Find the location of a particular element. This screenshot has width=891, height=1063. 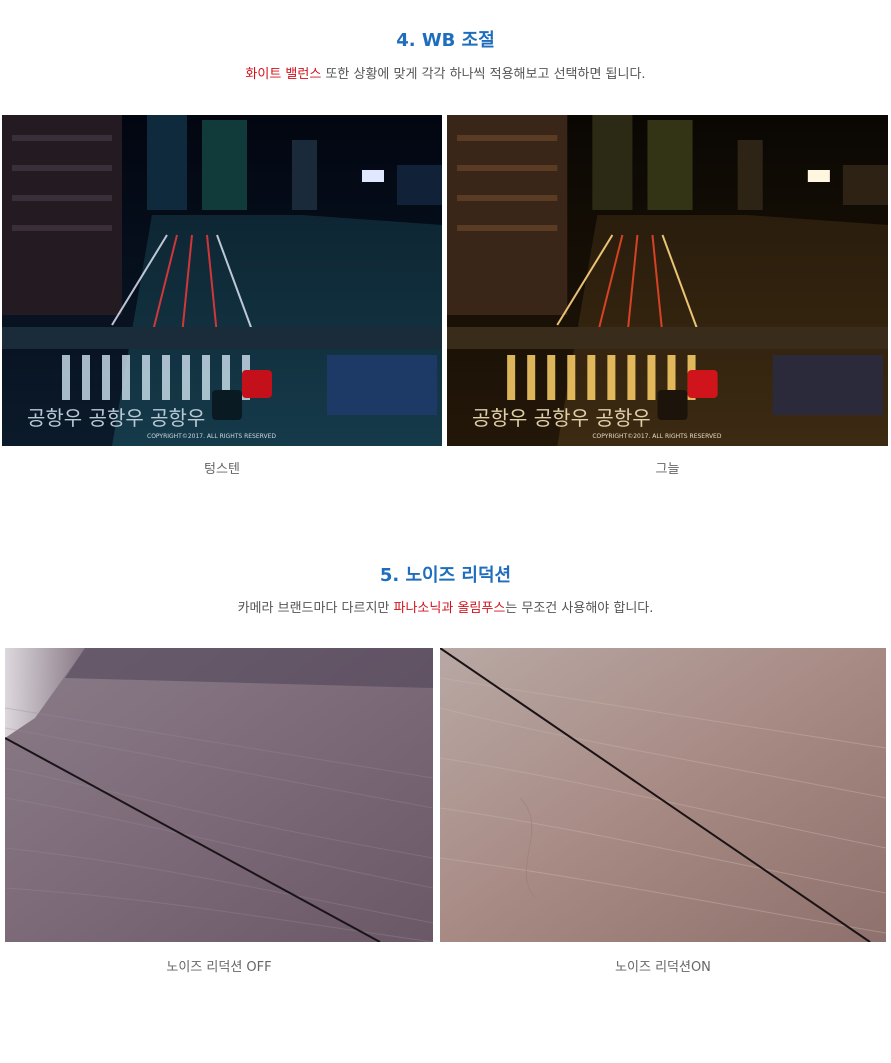

highlight-panasonic-olympus: 파나소닉과 올림푸스 is located at coordinates (449, 608).